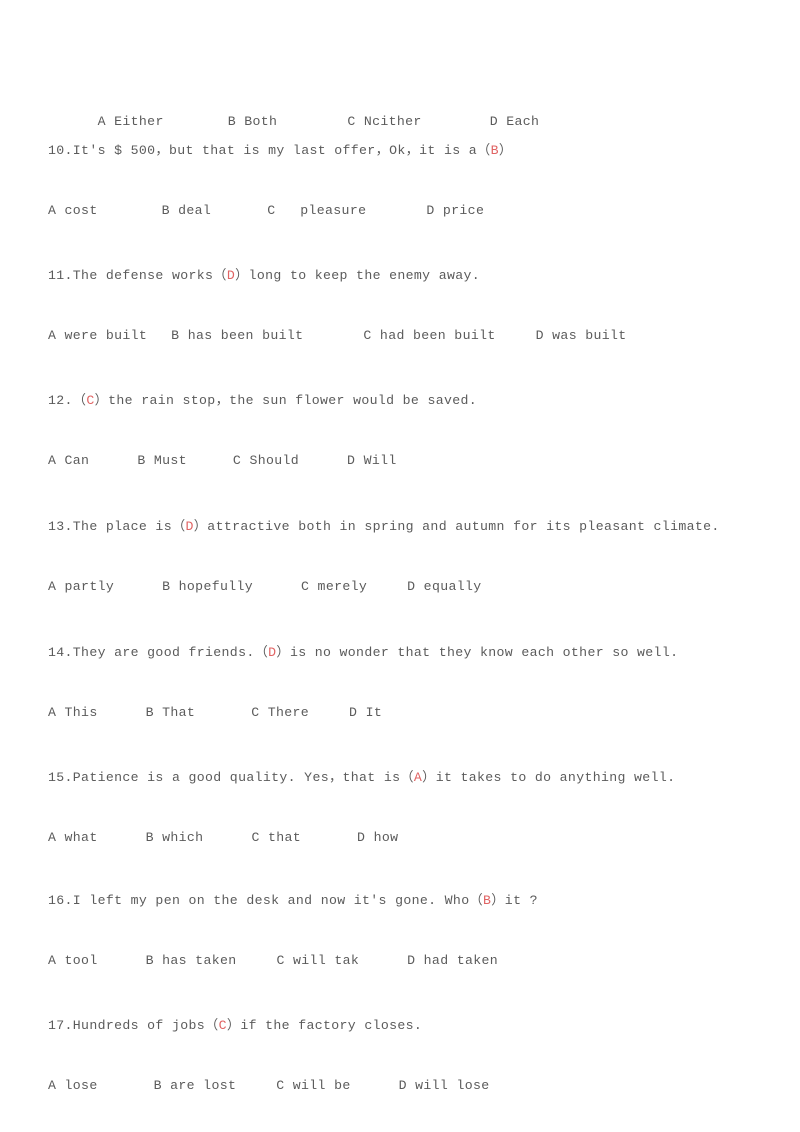  I want to click on option-d: D price, so click(455, 211).